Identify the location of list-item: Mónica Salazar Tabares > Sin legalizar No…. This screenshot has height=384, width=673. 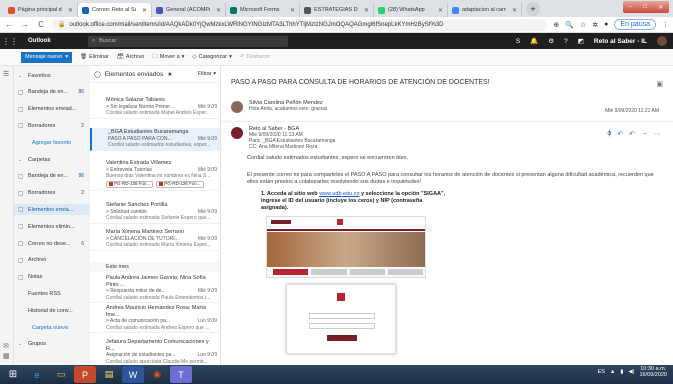
(155, 107).